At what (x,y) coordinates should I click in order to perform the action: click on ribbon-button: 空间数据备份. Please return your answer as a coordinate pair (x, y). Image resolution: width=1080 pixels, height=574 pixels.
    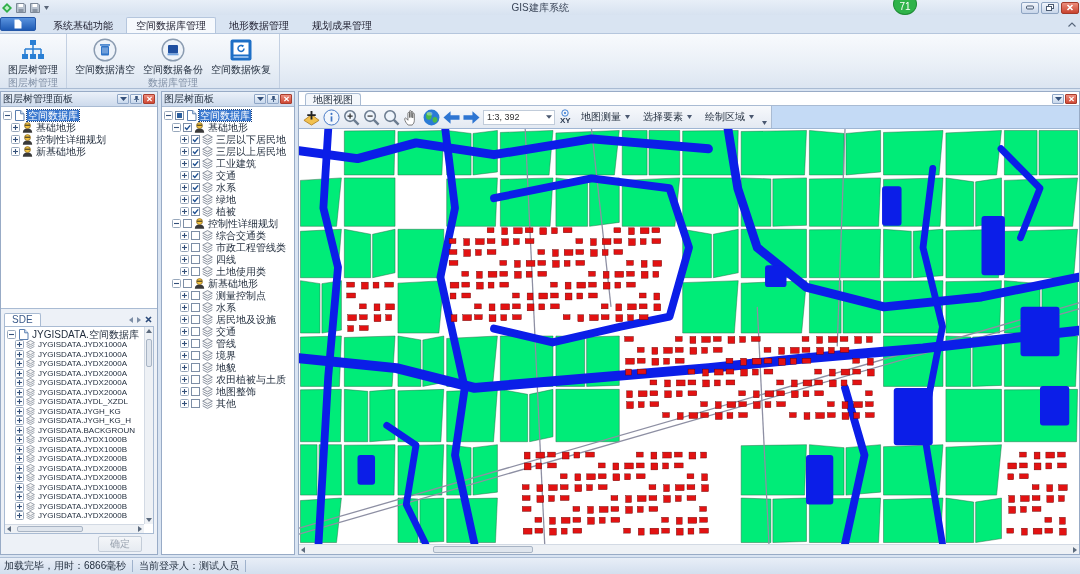
    Looking at the image, I should click on (173, 56).